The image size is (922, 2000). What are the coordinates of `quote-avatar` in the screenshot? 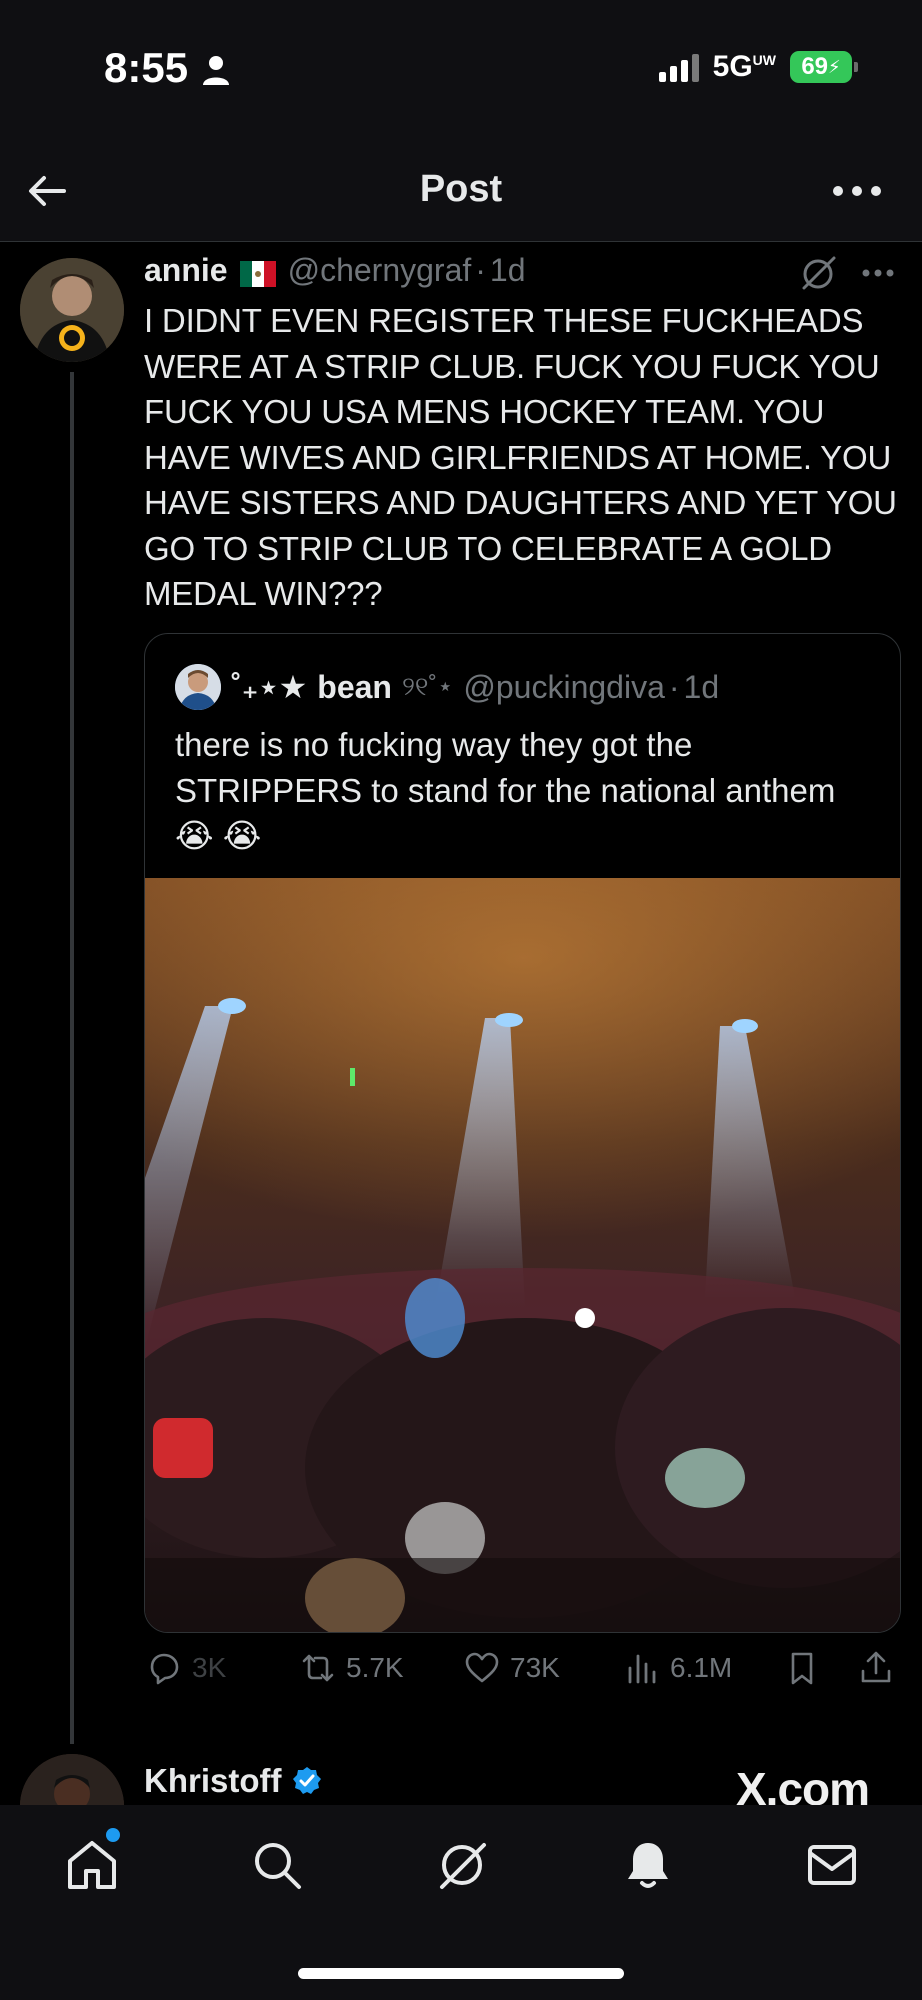 It's located at (198, 687).